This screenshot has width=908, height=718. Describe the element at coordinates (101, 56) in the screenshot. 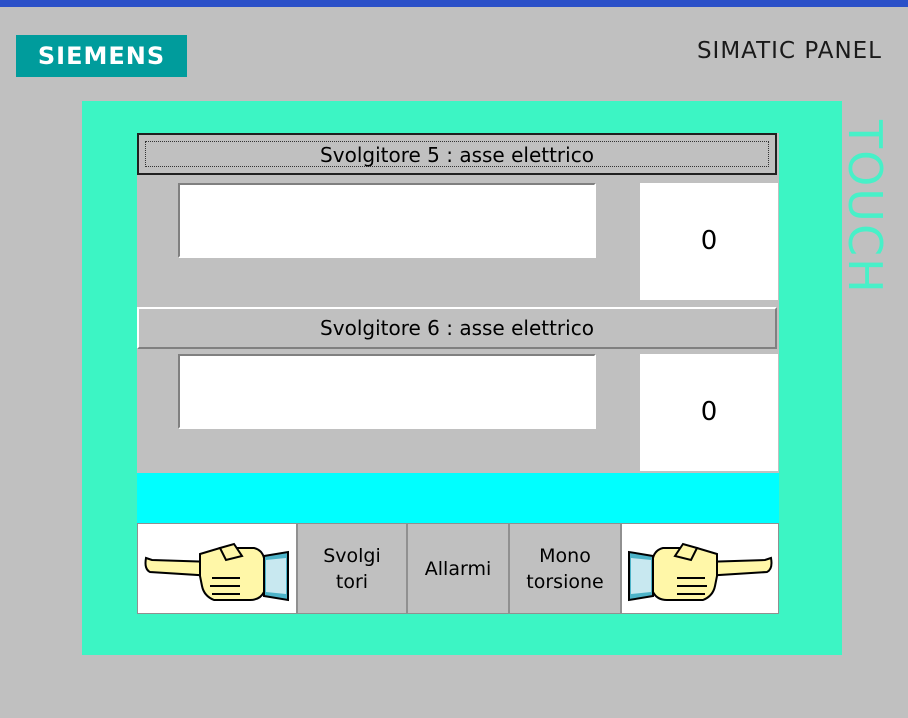

I see `siemens-logo: SIEMENS` at that location.